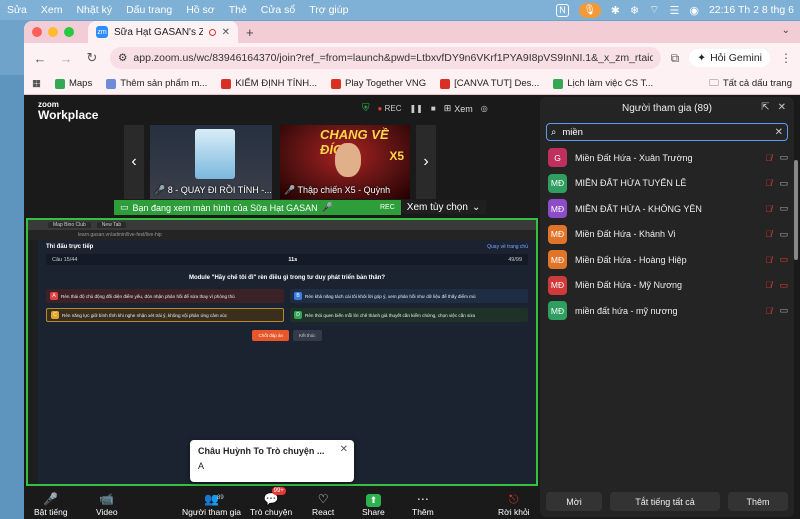 Image resolution: width=800 pixels, height=519 pixels. What do you see at coordinates (484, 108) in the screenshot?
I see `minimize-meeting-icon: ◎` at bounding box center [484, 108].